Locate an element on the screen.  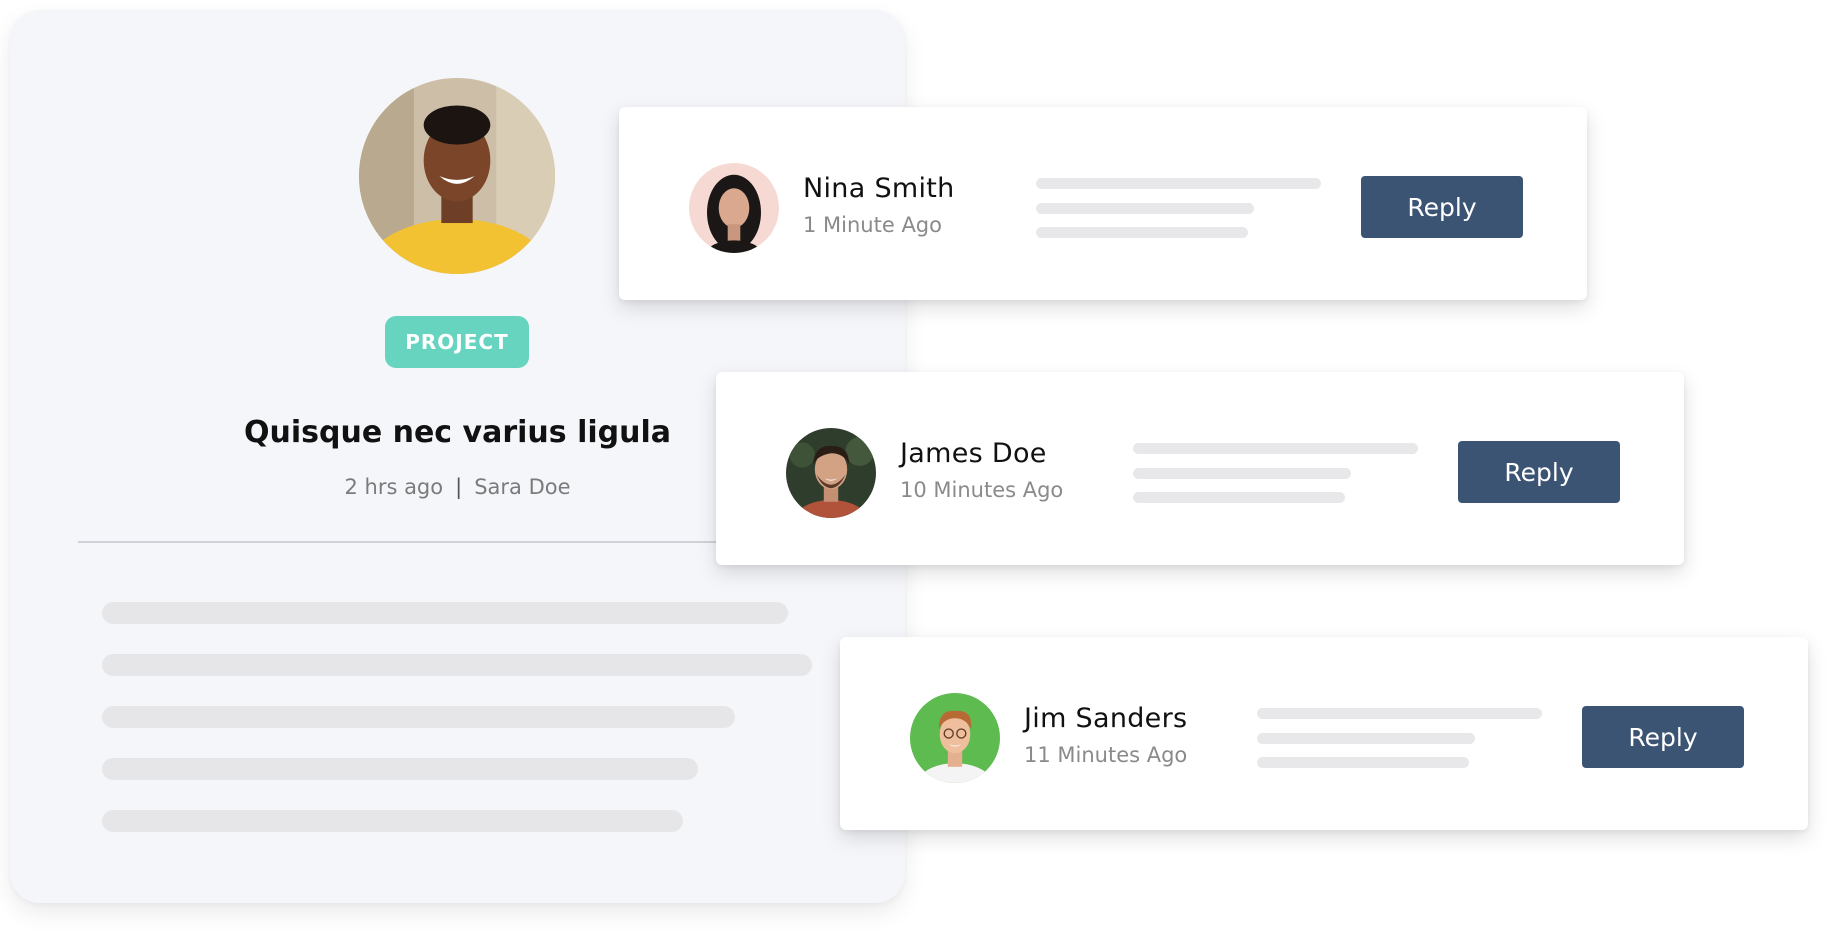
project-author: Sara Doe is located at coordinates (522, 487).